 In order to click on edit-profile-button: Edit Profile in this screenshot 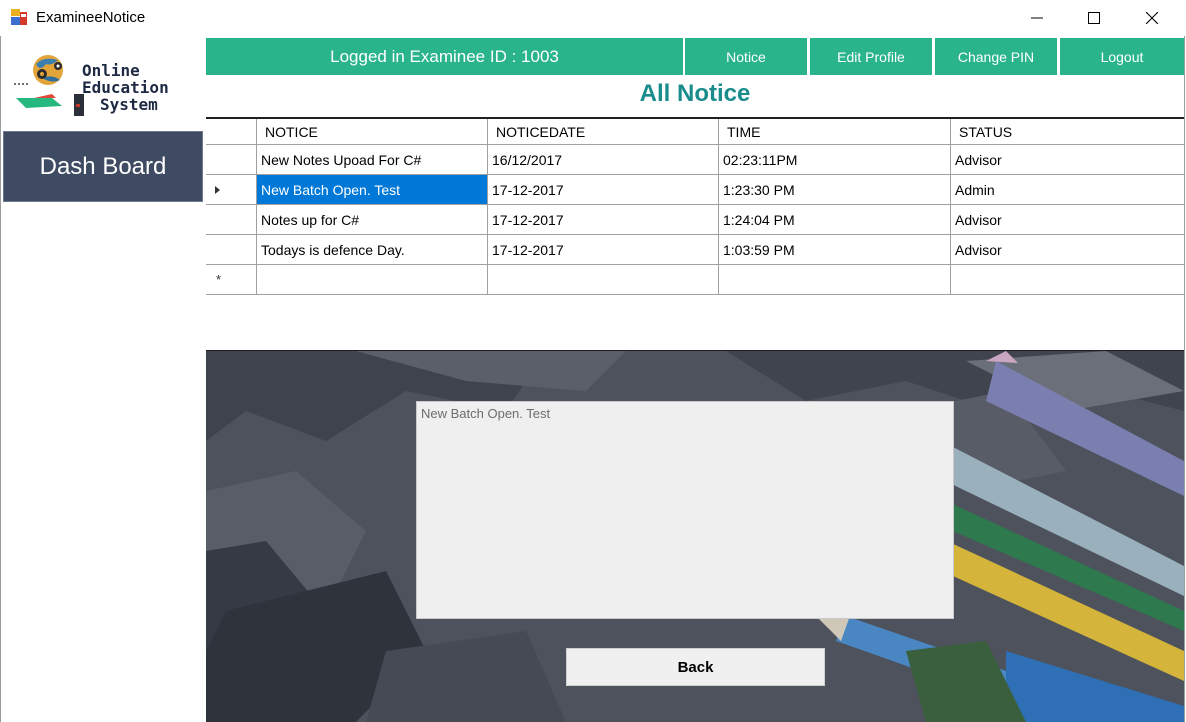, I will do `click(871, 56)`.